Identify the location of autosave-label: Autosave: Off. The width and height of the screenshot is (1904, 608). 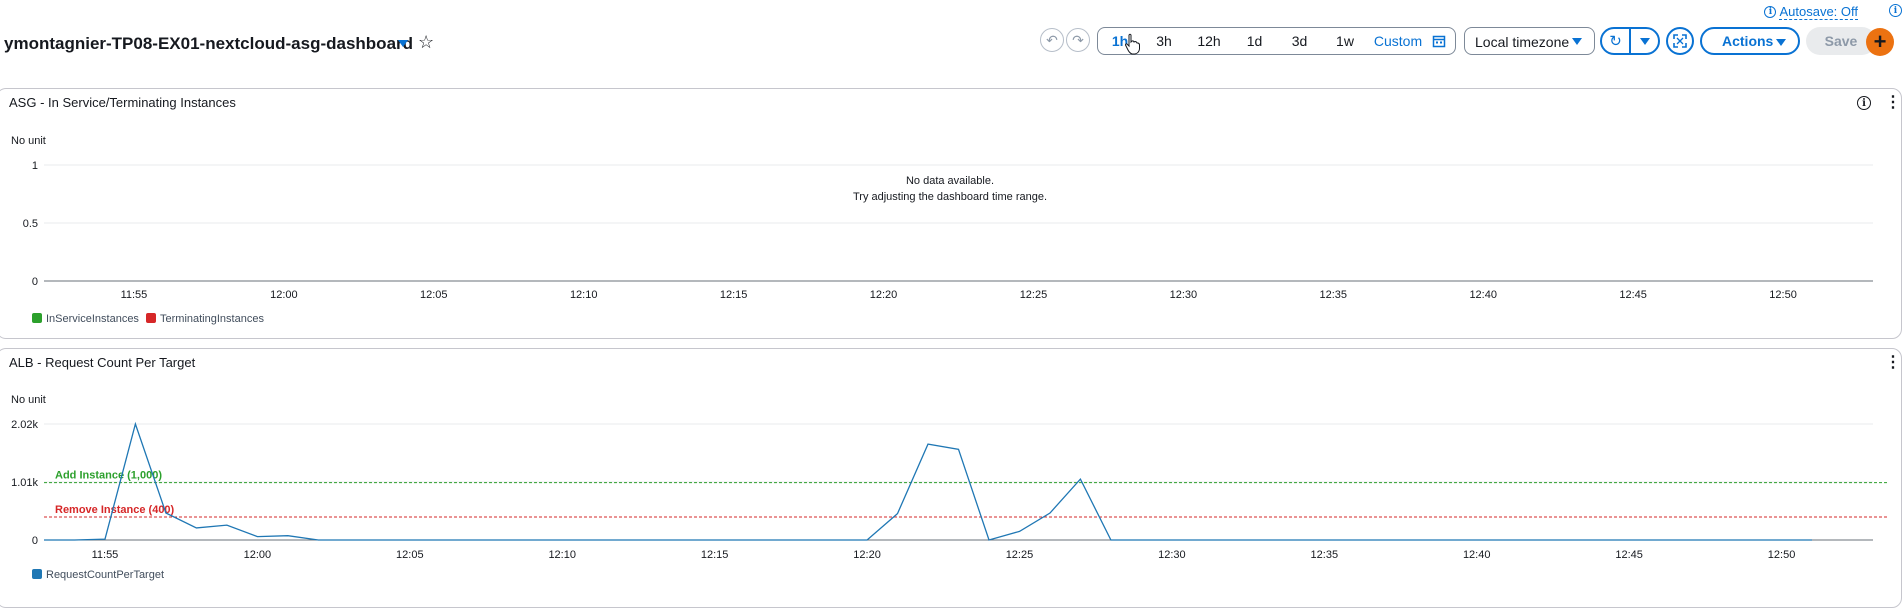
(1818, 12).